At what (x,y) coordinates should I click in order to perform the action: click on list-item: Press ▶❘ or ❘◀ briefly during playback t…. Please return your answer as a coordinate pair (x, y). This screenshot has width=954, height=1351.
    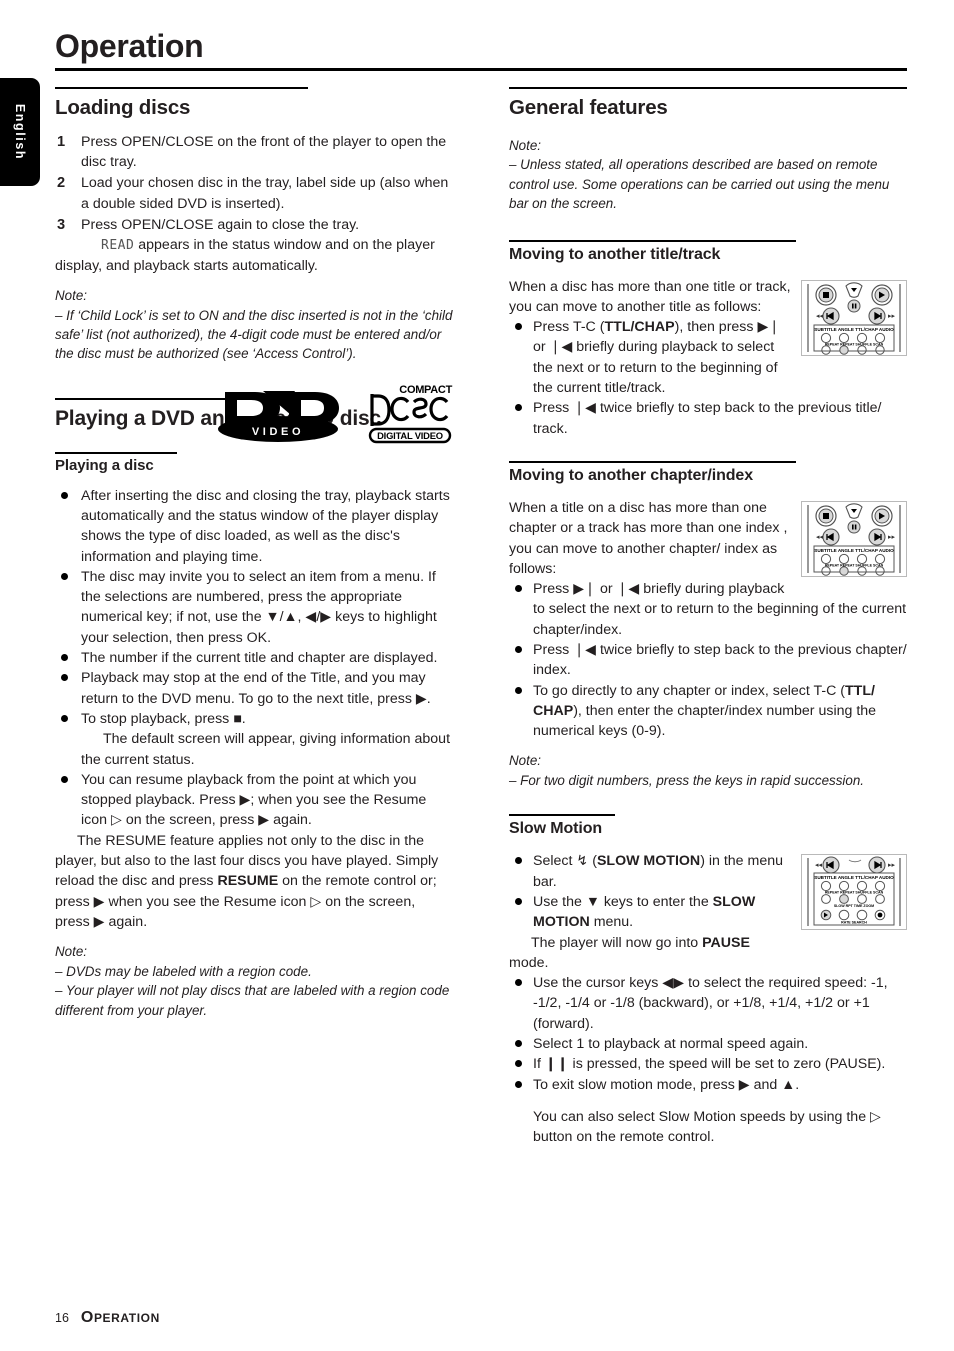
    Looking at the image, I should click on (708, 609).